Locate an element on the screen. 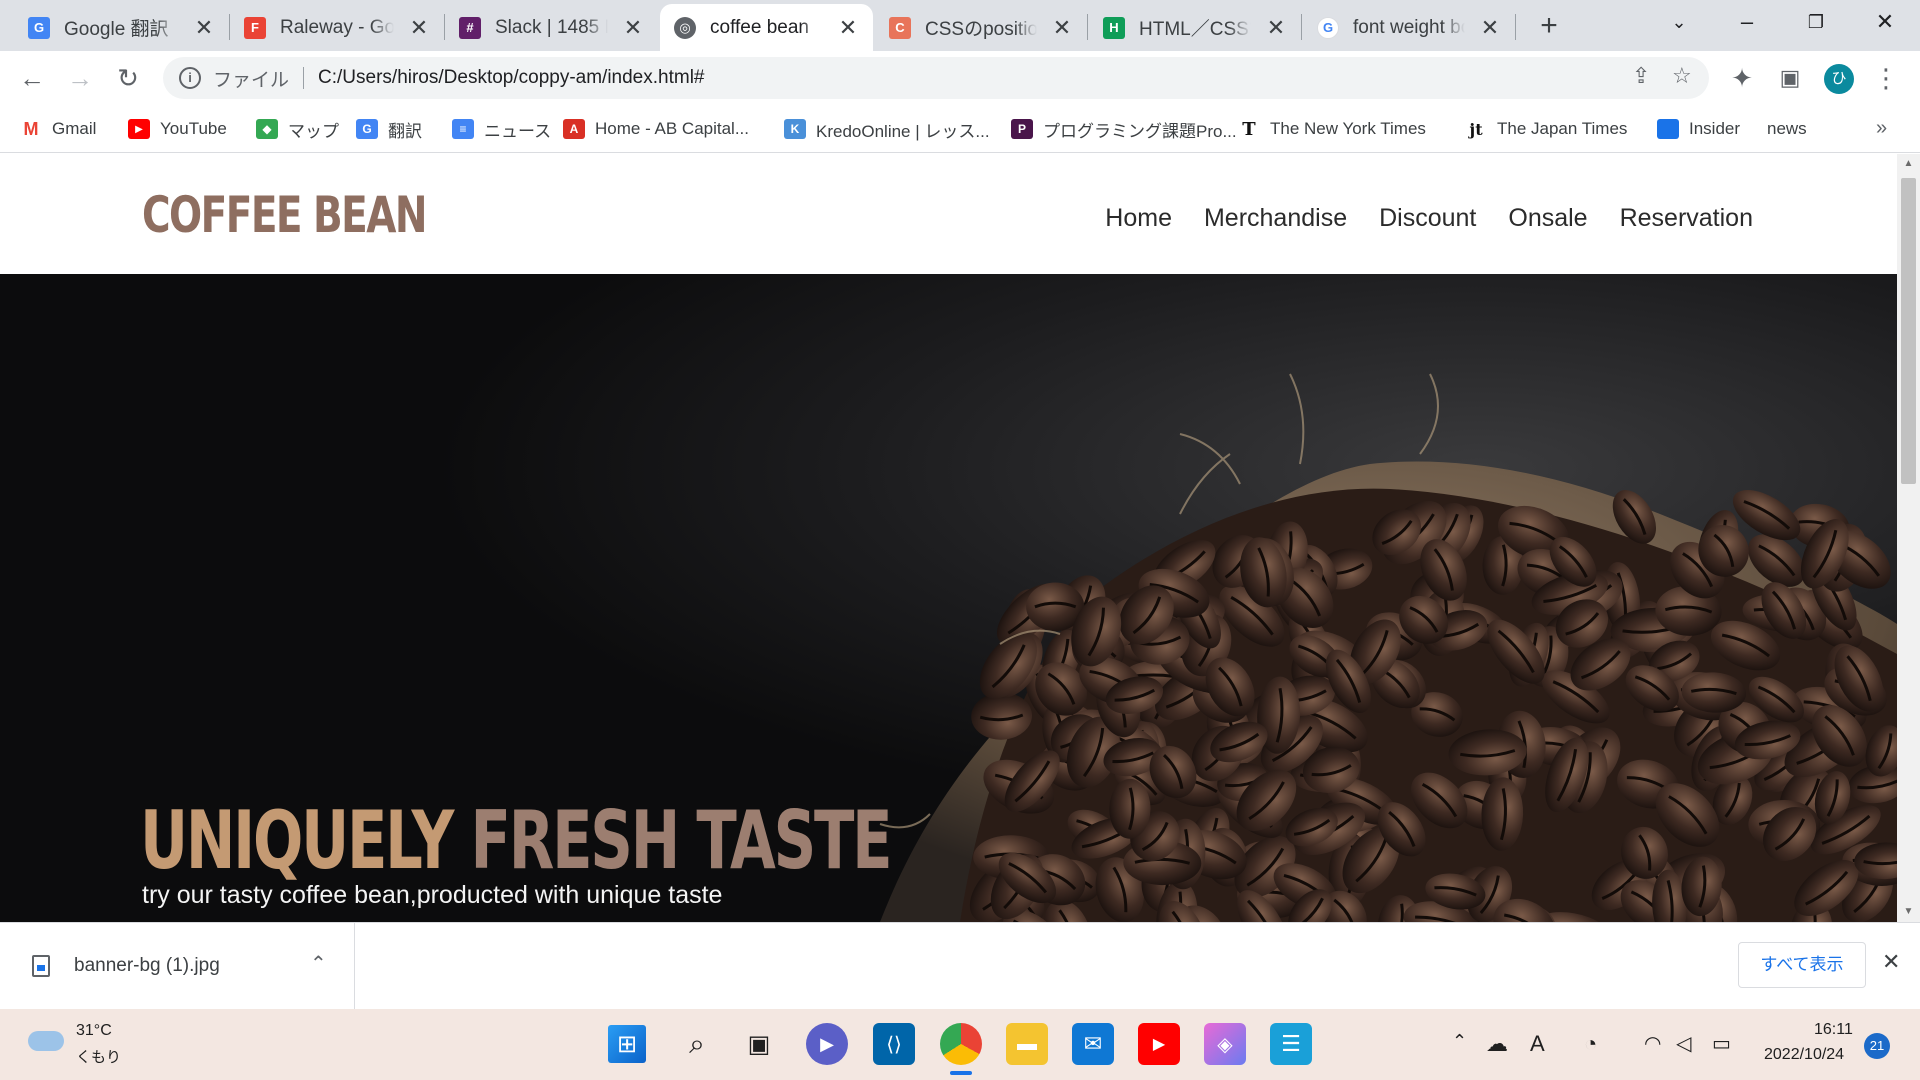  download-file-name: banner-bg (1).jpg is located at coordinates (147, 966).